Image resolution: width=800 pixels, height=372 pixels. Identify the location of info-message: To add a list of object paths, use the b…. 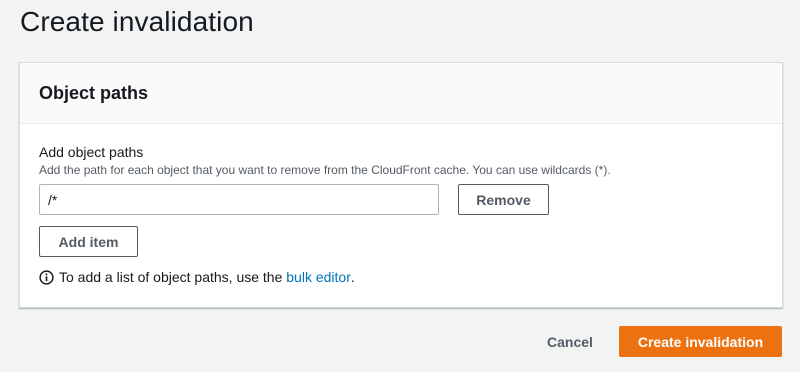
(197, 277).